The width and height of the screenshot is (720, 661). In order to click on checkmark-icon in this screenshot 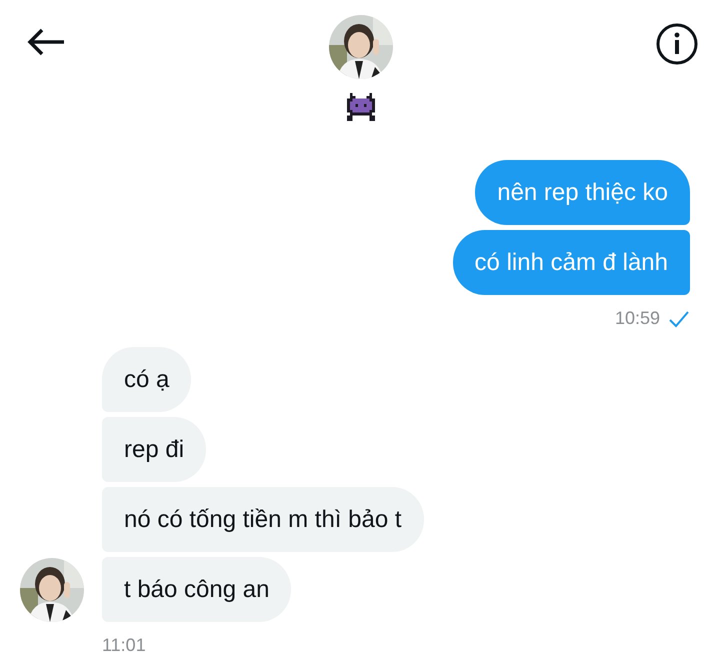, I will do `click(679, 319)`.